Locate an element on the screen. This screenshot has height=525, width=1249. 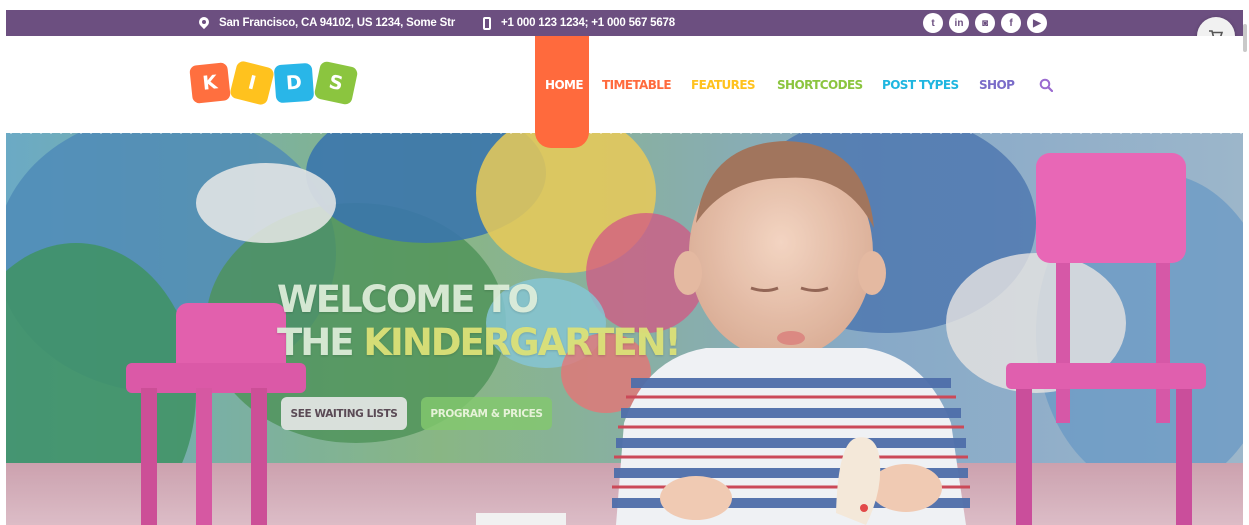
nav-shop: SHOP is located at coordinates (997, 85).